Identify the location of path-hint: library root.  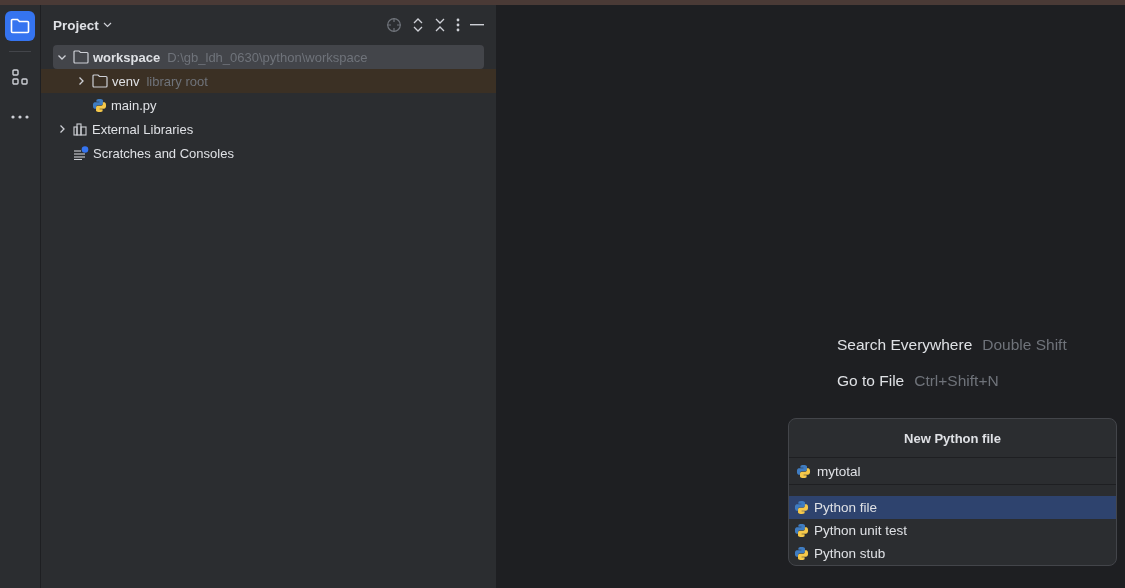
(177, 81).